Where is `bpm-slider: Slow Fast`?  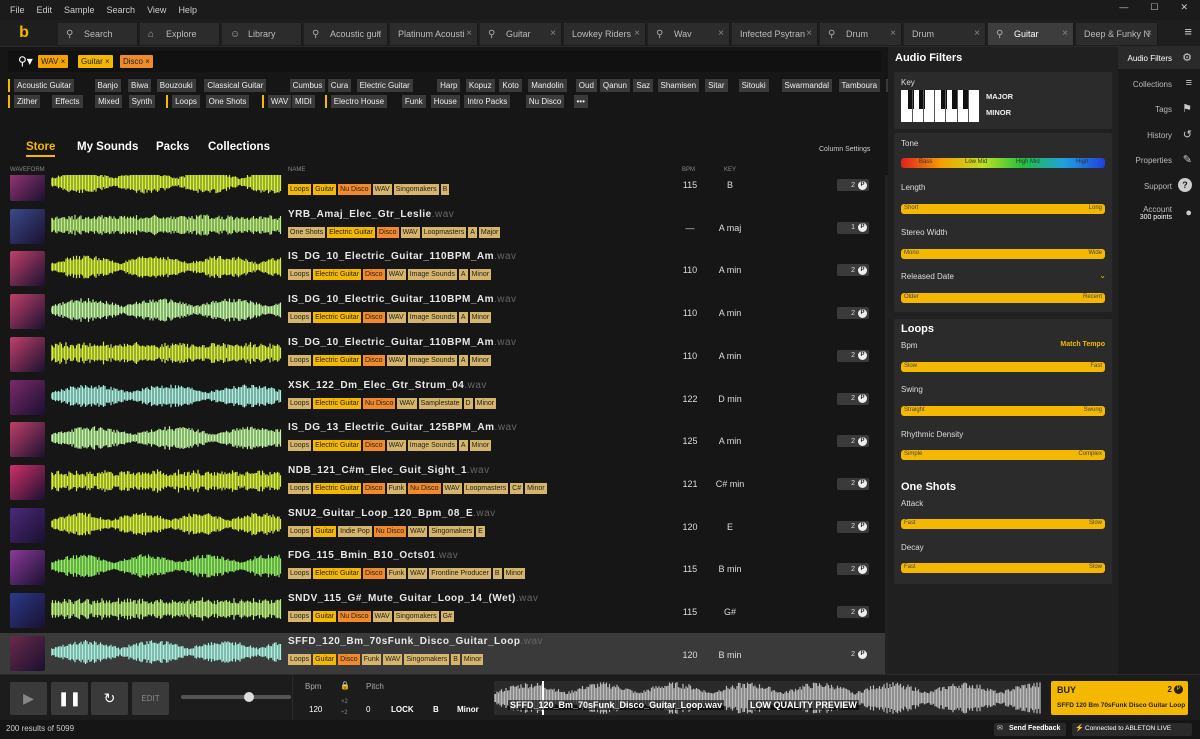 bpm-slider: Slow Fast is located at coordinates (1003, 367).